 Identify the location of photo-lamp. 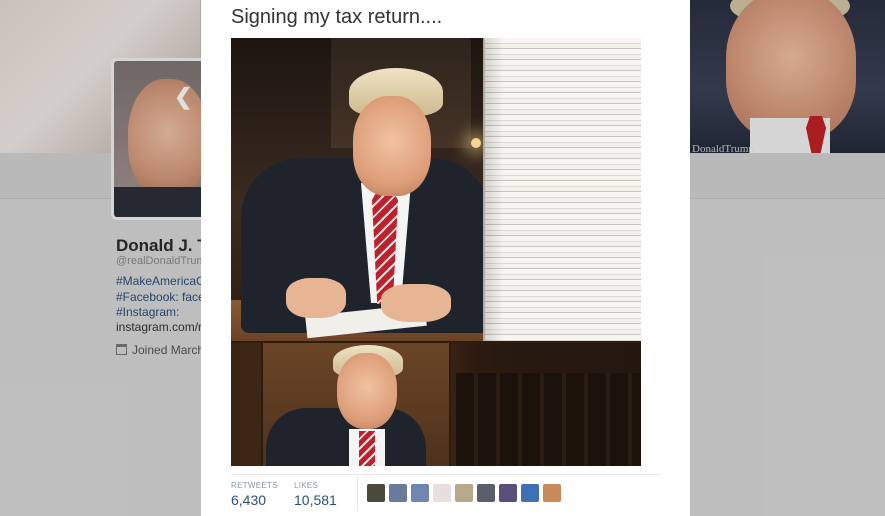
(476, 143).